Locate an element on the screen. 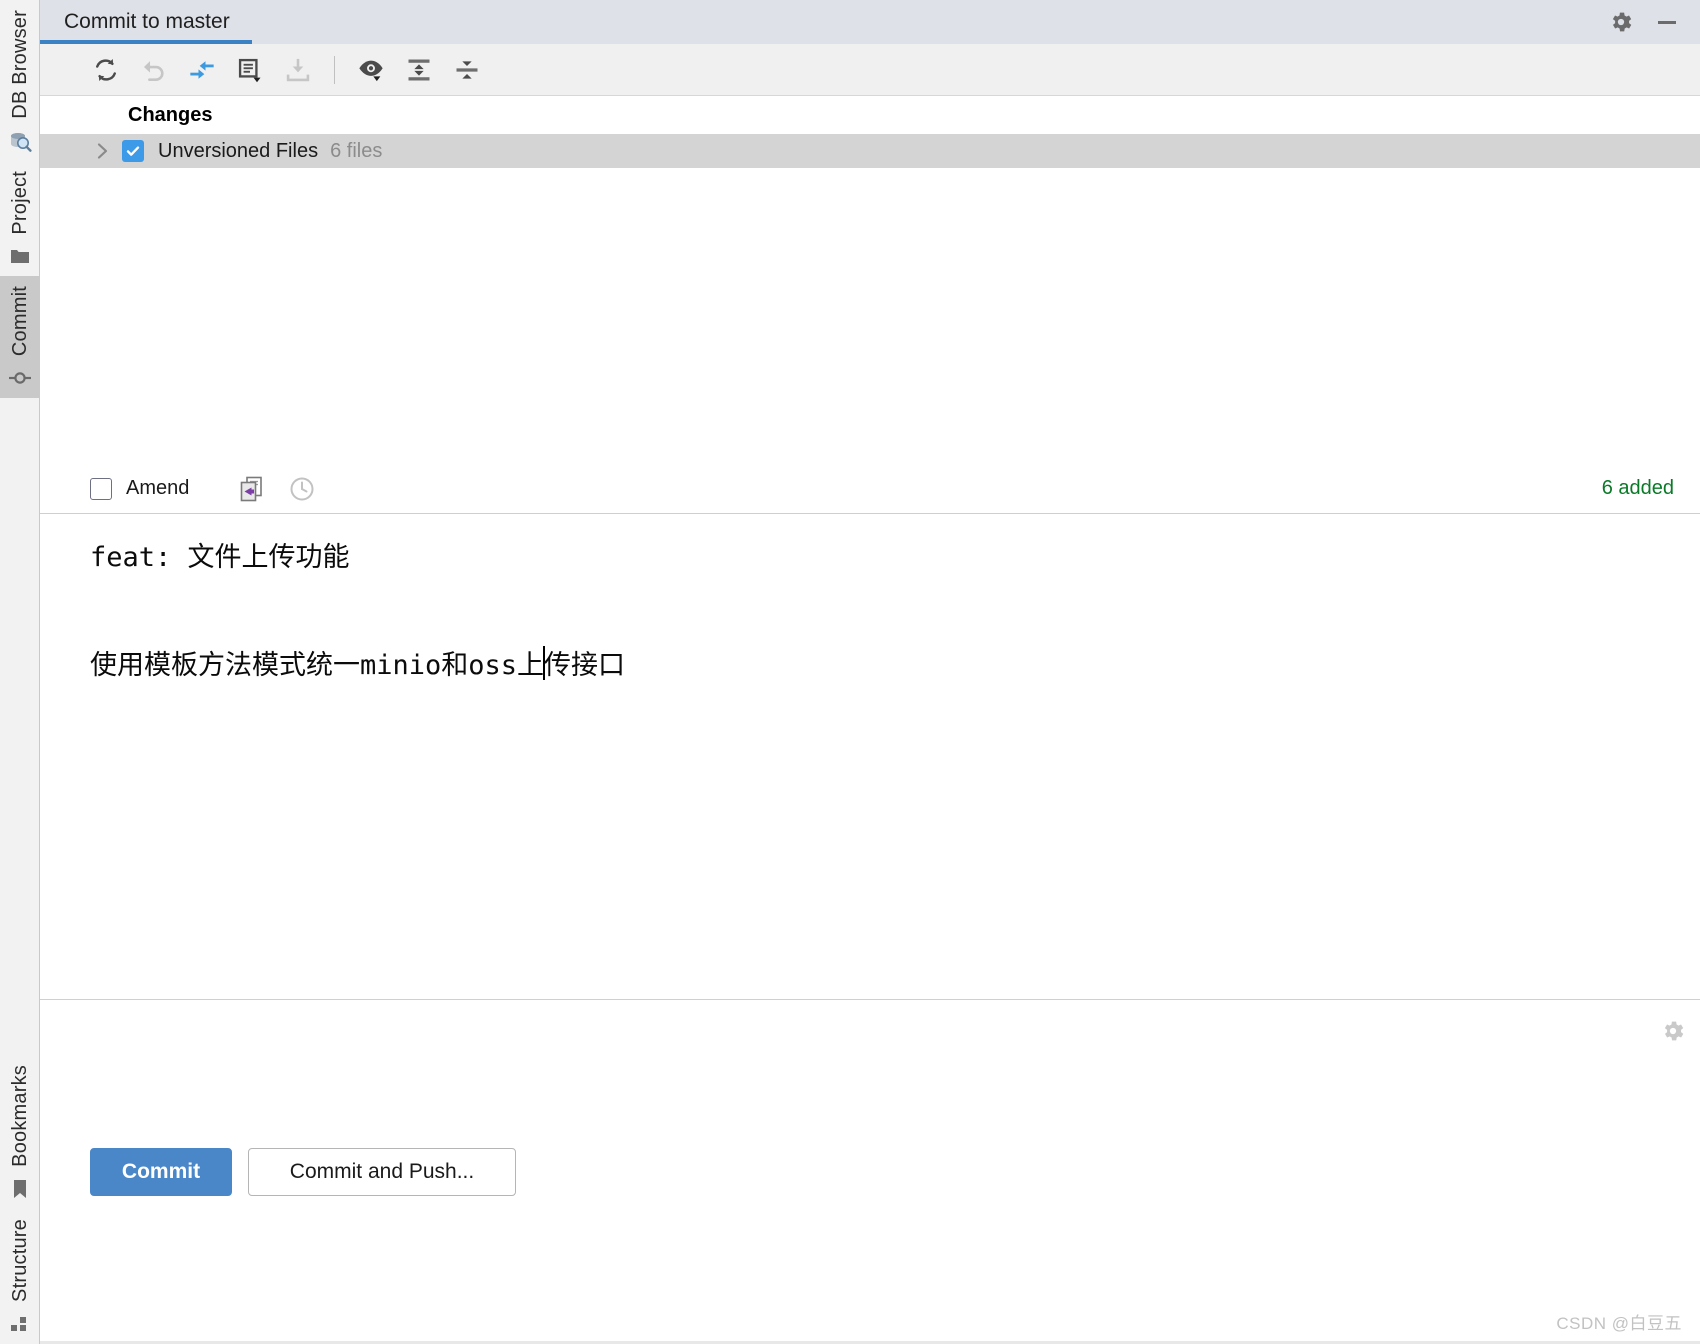 This screenshot has height=1344, width=1700. tree-node-unversioned-files: Unversioned Files 6 files is located at coordinates (870, 151).